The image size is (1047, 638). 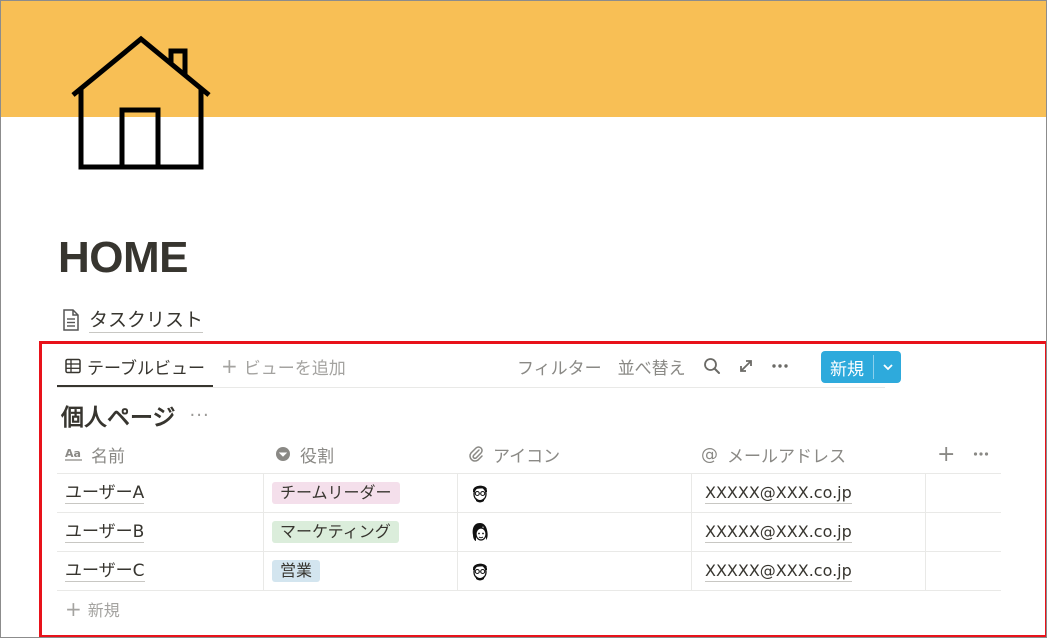 What do you see at coordinates (123, 258) in the screenshot?
I see `page-title: HOME` at bounding box center [123, 258].